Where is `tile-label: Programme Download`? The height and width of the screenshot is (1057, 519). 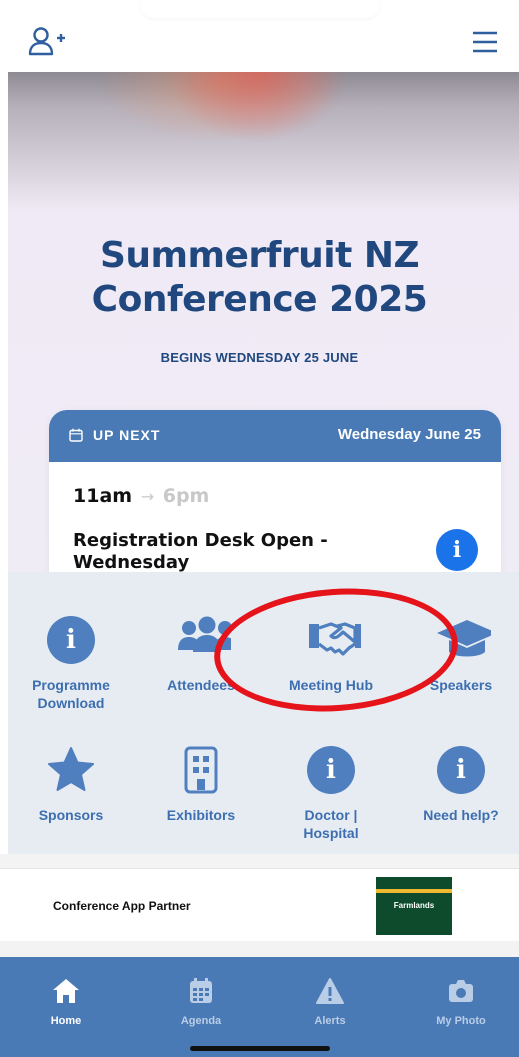
tile-label: Programme Download is located at coordinates (71, 694).